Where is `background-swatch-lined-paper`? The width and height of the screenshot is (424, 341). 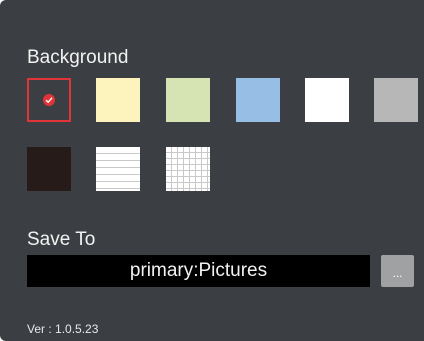 background-swatch-lined-paper is located at coordinates (118, 169).